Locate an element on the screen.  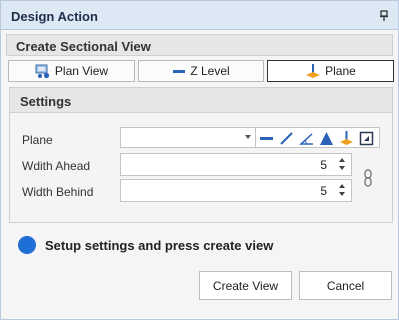
settings-header: Settings is located at coordinates (201, 100).